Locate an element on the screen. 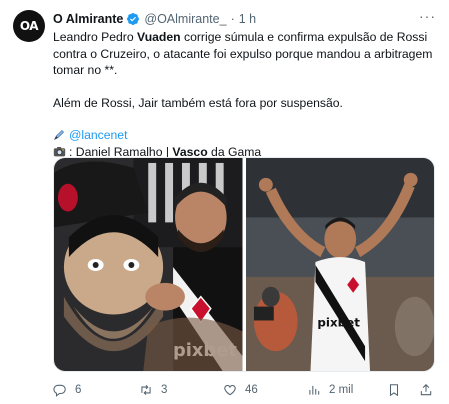  timestamp: 1 h is located at coordinates (247, 19).